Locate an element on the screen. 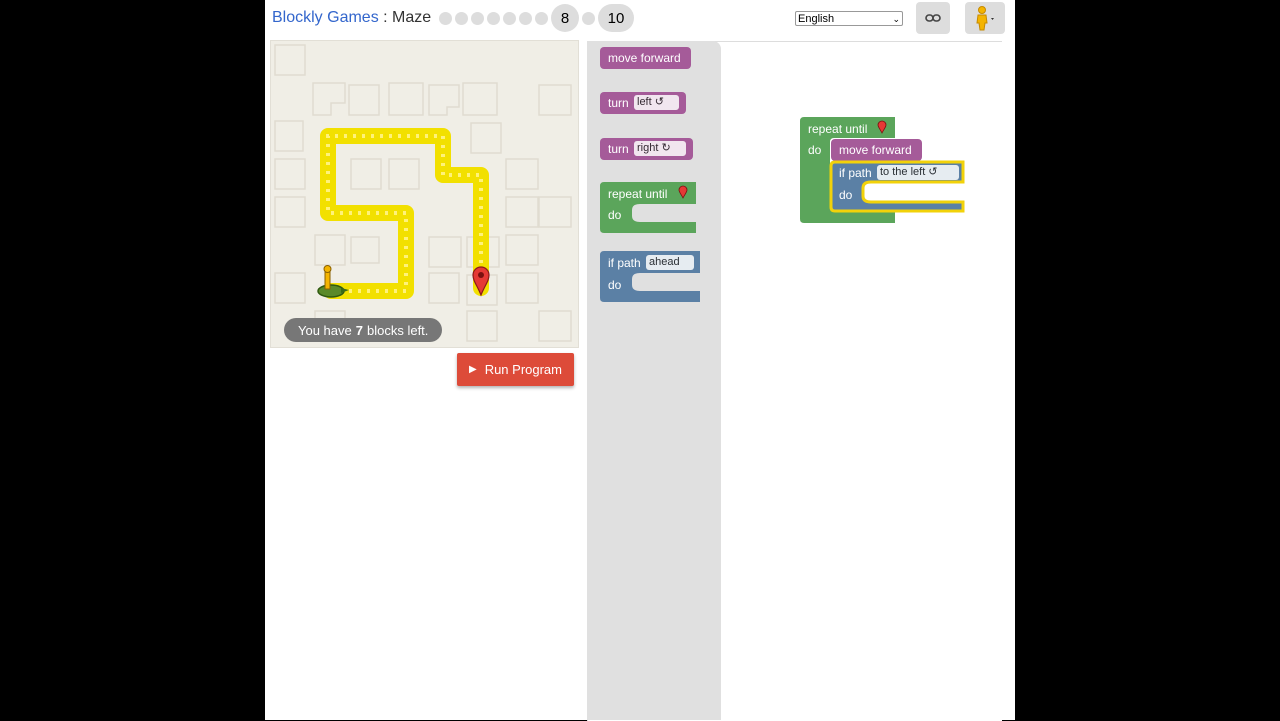  level-1-dot is located at coordinates (445, 18).